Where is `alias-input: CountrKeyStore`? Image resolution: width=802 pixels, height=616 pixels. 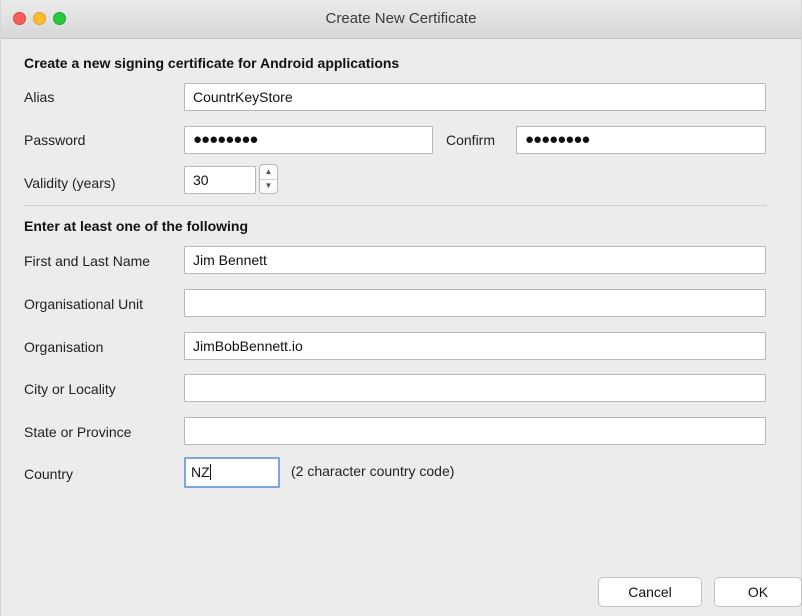
alias-input: CountrKeyStore is located at coordinates (475, 97).